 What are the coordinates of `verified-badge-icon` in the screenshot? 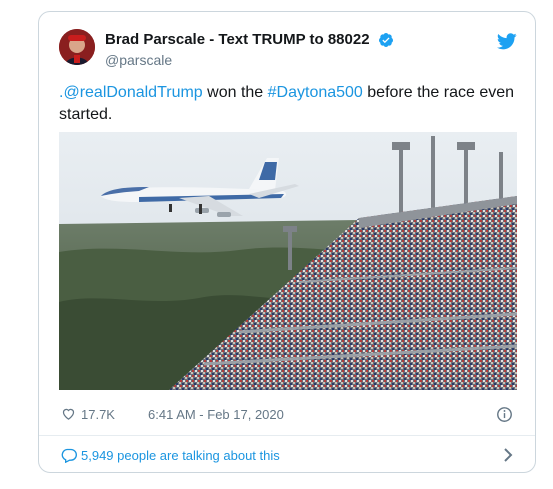 It's located at (386, 39).